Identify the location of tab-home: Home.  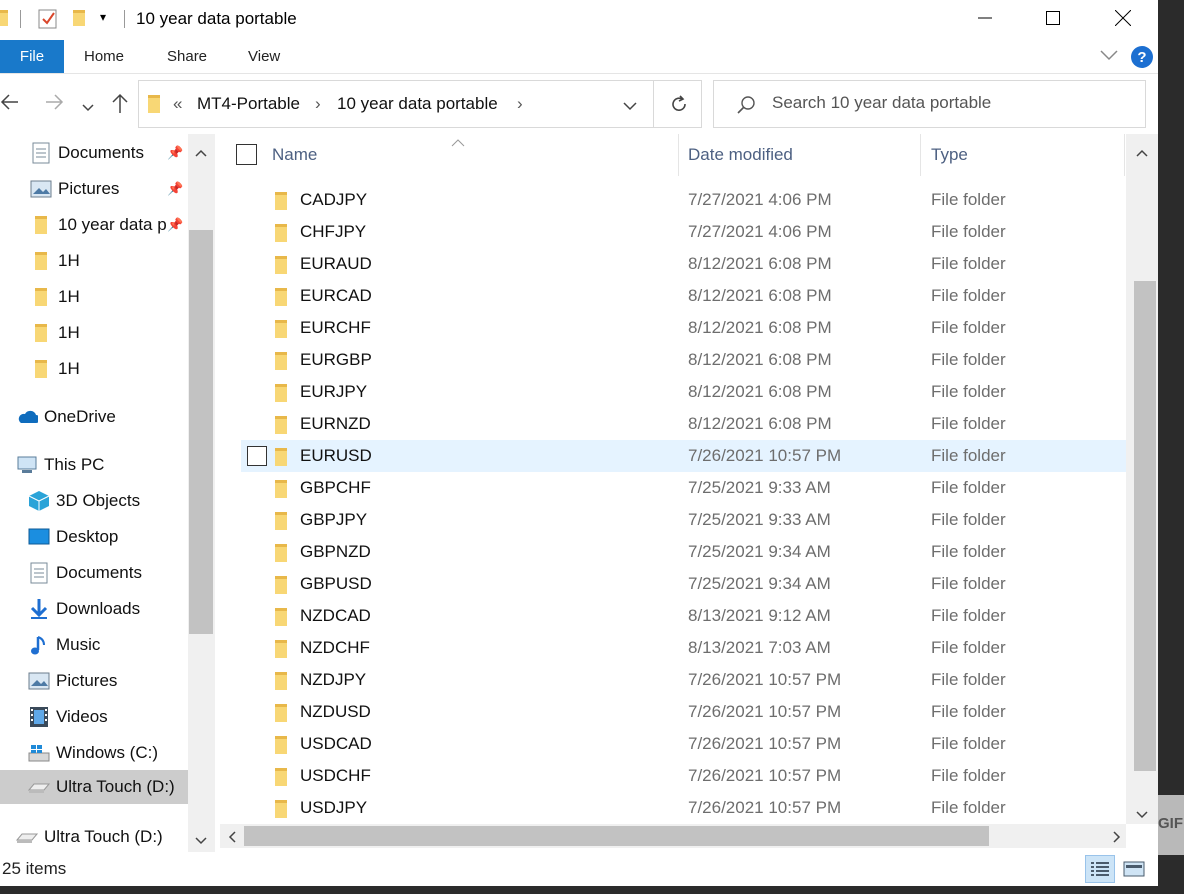
(104, 56).